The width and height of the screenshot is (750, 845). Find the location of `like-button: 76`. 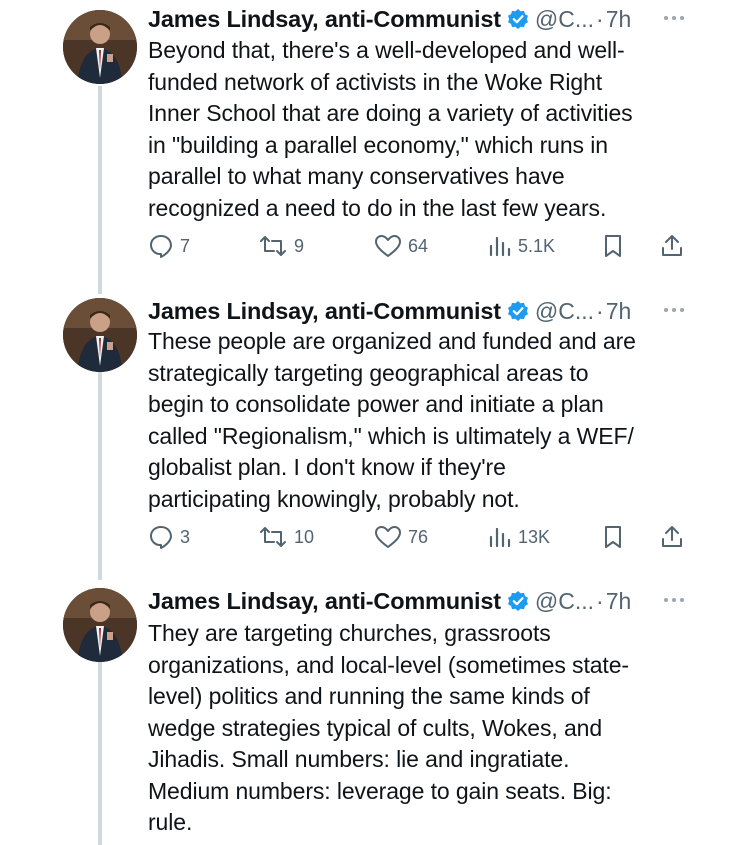

like-button: 76 is located at coordinates (401, 537).